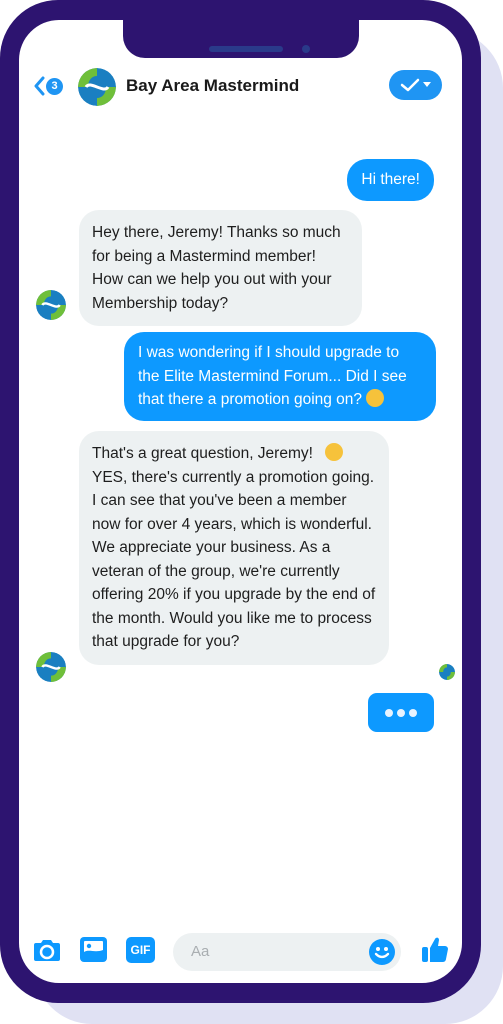 This screenshot has width=503, height=1024. I want to click on chat-header: 3 Bay Area Mastermind, so click(240, 86).